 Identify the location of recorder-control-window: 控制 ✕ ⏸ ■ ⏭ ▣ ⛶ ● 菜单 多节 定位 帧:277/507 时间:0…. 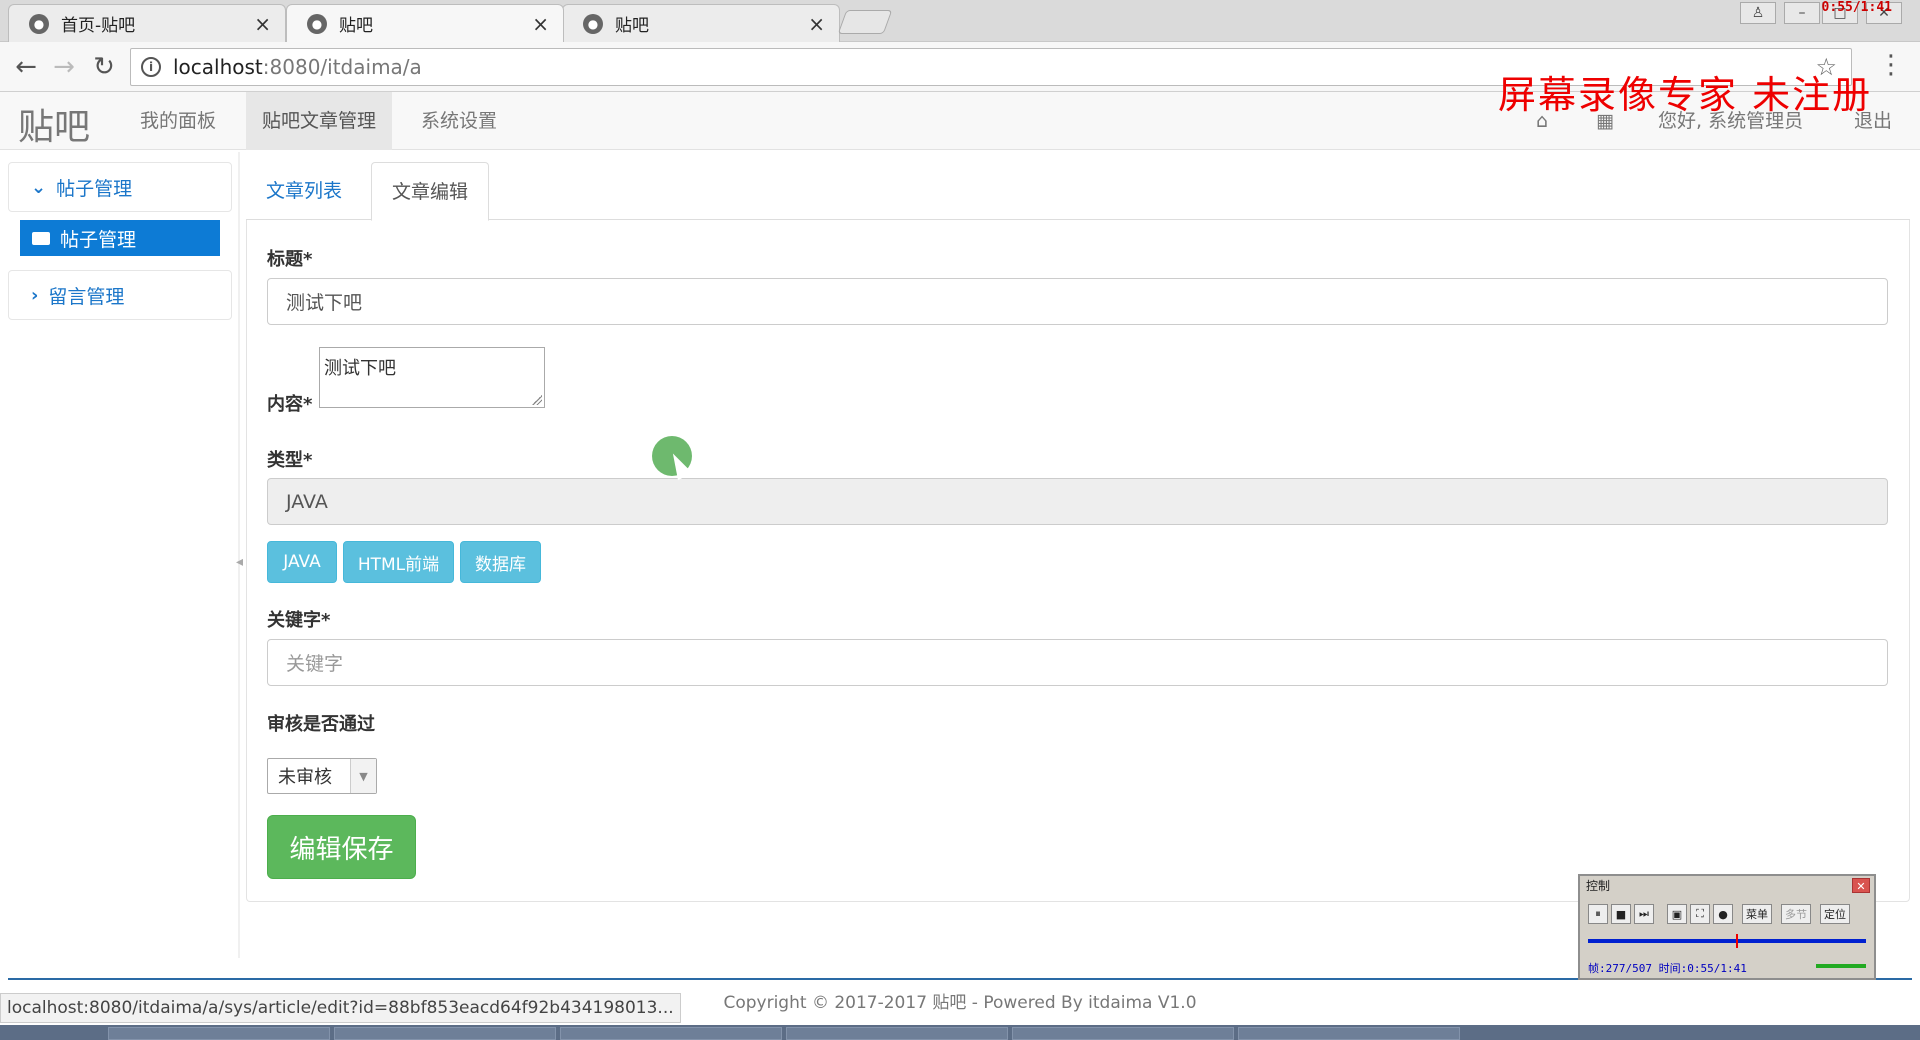
(1727, 927).